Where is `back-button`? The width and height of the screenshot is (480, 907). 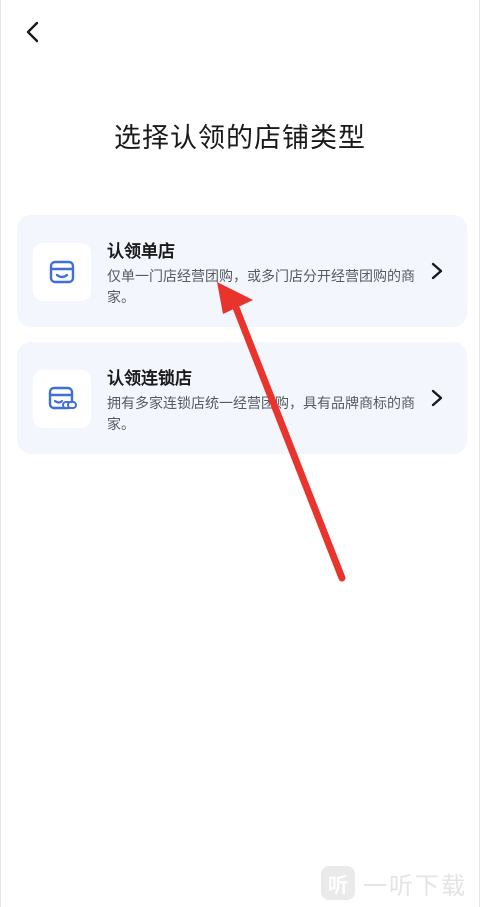
back-button is located at coordinates (33, 32).